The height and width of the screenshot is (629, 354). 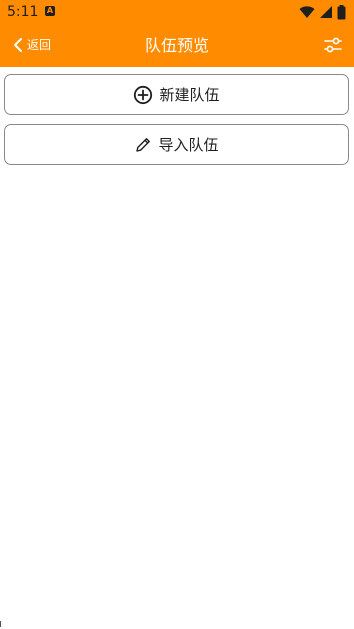 I want to click on battery-icon, so click(x=341, y=11).